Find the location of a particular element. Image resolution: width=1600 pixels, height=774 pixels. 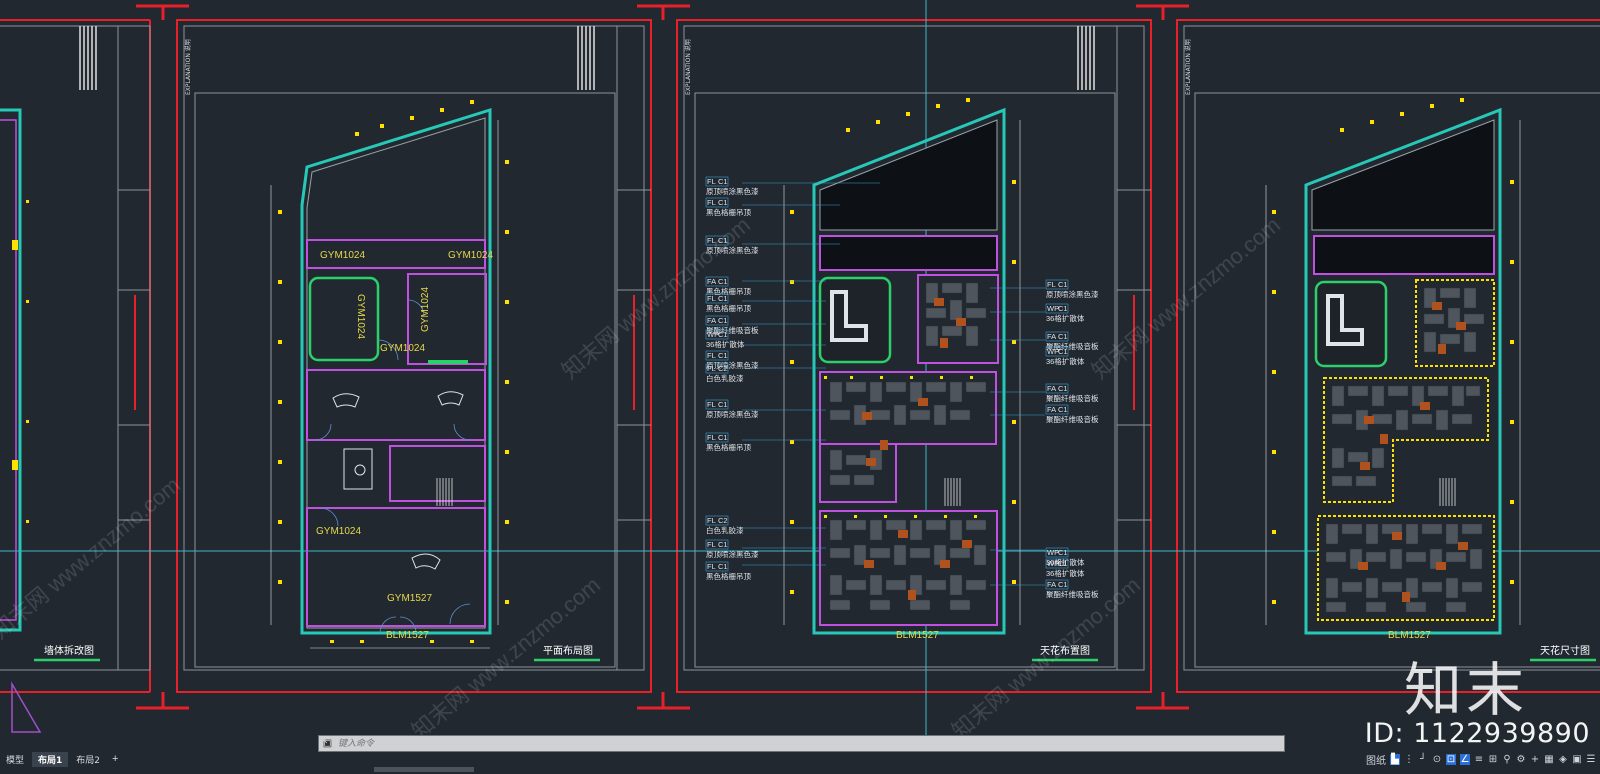

brand-logo: 知末 is located at coordinates (1466, 690).